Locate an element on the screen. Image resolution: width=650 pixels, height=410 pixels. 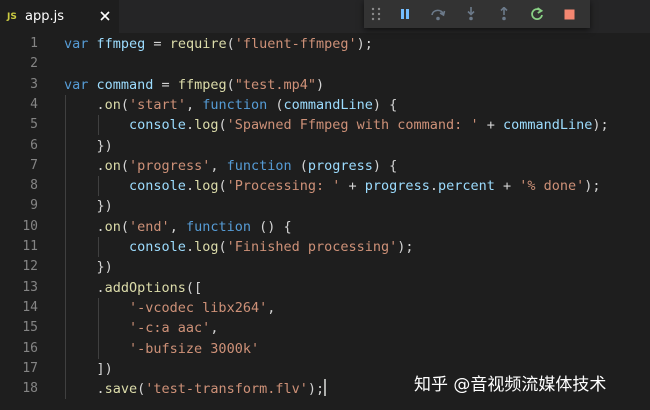
code-line: 10 .on('end', function () { is located at coordinates (325, 227).